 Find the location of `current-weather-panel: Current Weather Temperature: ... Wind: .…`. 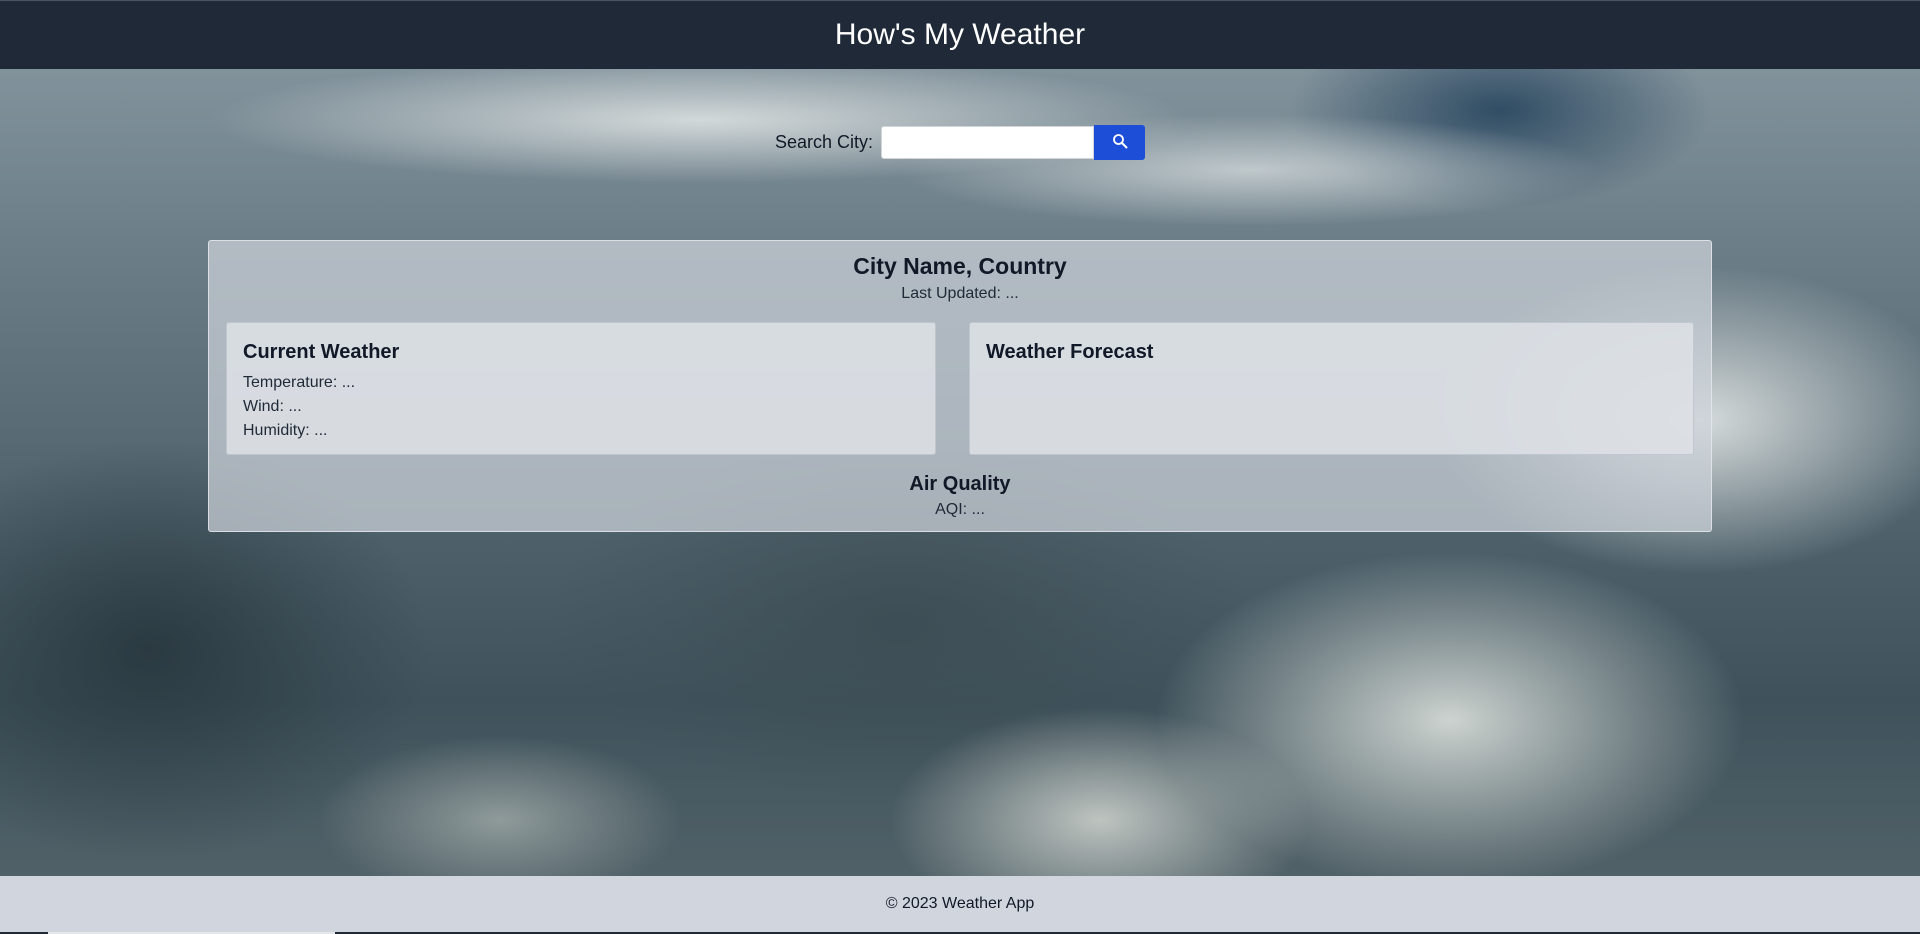

current-weather-panel: Current Weather Temperature: ... Wind: .… is located at coordinates (581, 388).